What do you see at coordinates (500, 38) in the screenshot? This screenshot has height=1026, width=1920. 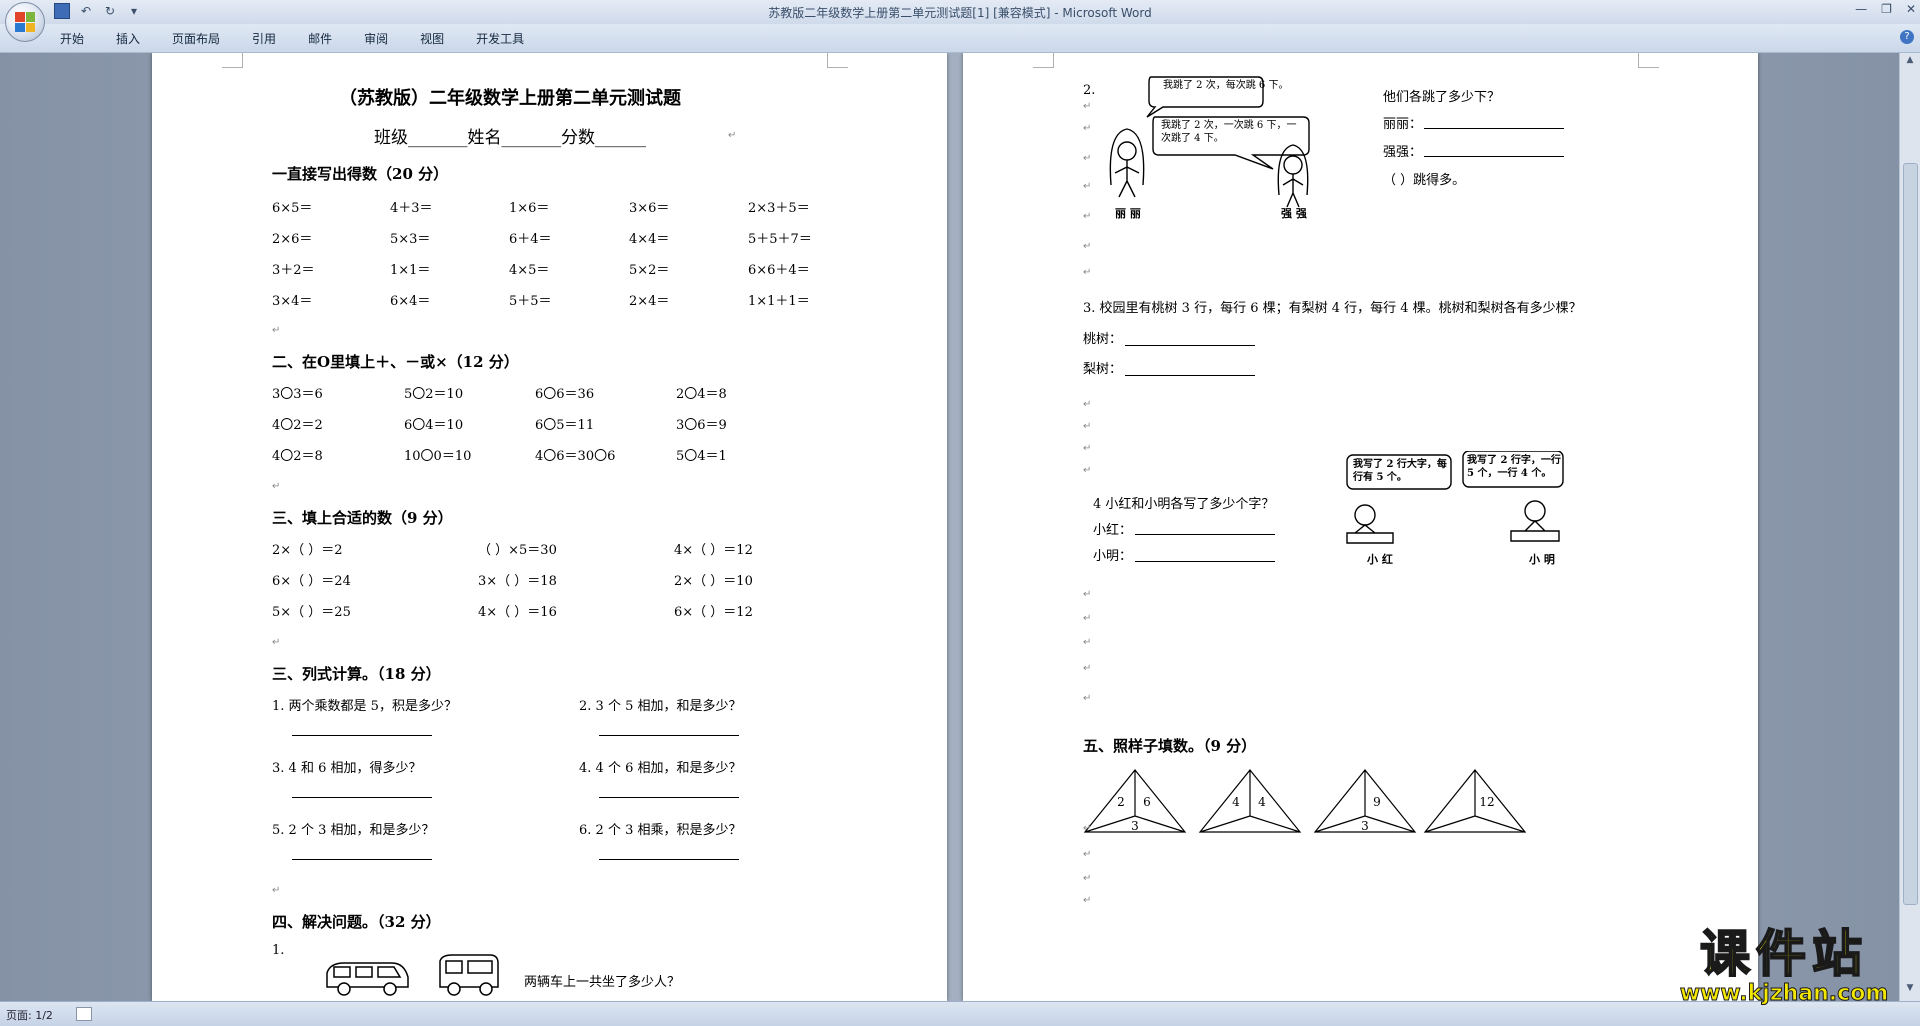 I see `ribbon-tab: 开发工具` at bounding box center [500, 38].